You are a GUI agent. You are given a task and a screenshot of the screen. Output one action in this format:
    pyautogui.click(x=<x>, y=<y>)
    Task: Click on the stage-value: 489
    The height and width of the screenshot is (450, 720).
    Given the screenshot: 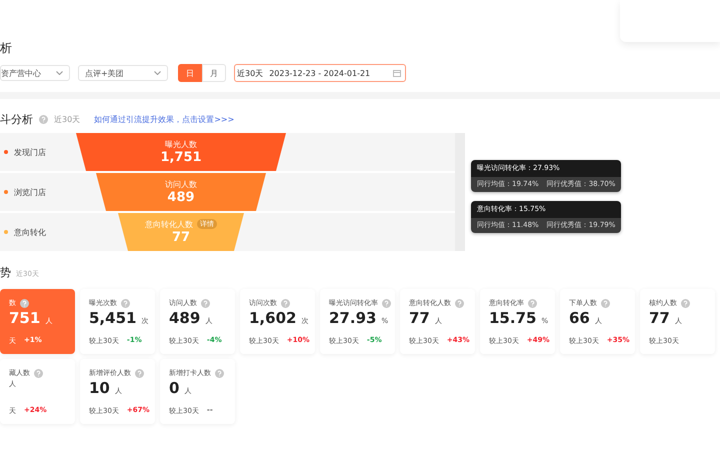 What is the action you would take?
    pyautogui.click(x=181, y=198)
    